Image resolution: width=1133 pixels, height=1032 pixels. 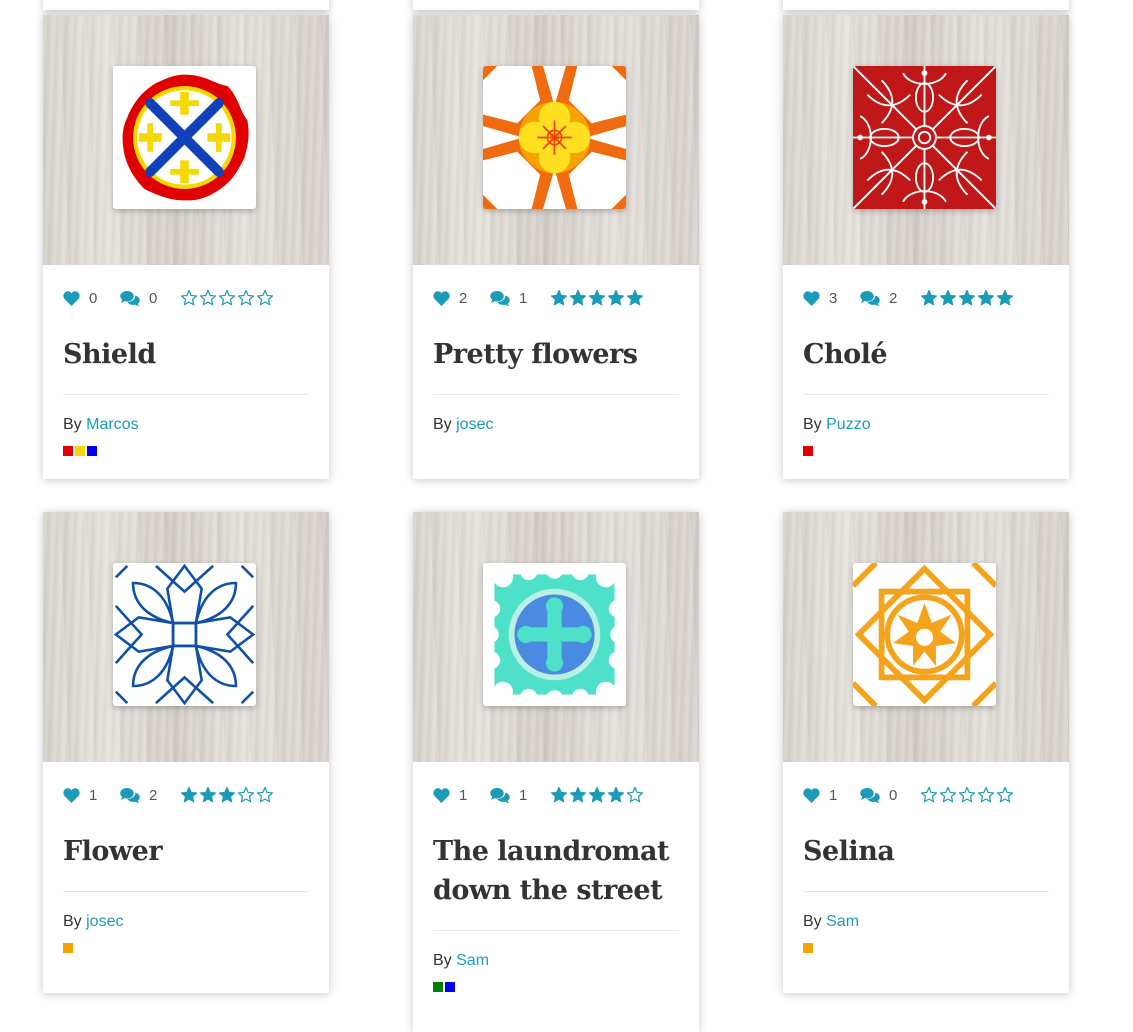 I want to click on like-button: 2, so click(x=461, y=298).